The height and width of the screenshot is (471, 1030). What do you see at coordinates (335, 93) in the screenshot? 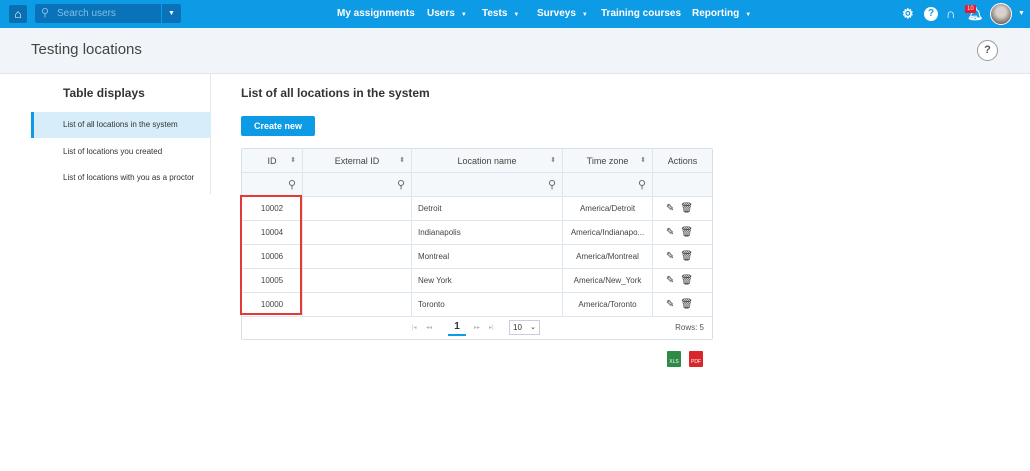
I see `section-title: List of all locations in the system` at bounding box center [335, 93].